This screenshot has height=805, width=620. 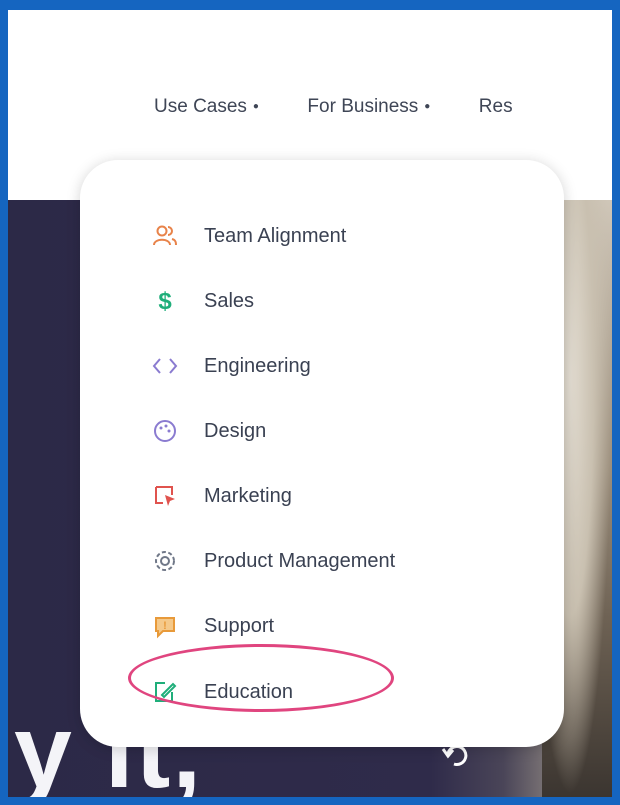 I want to click on dollar-icon: $, so click(x=165, y=301).